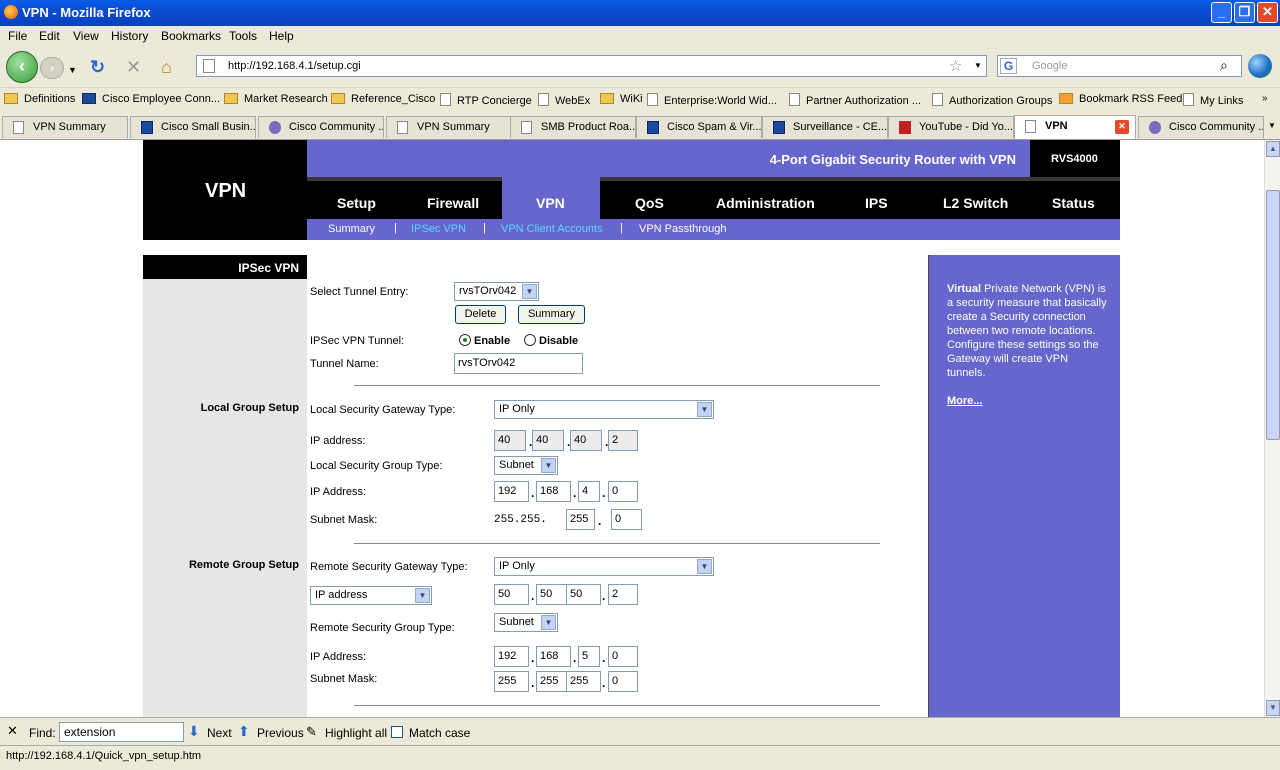 The width and height of the screenshot is (1280, 770). I want to click on scrollbar-thumb, so click(1273, 315).